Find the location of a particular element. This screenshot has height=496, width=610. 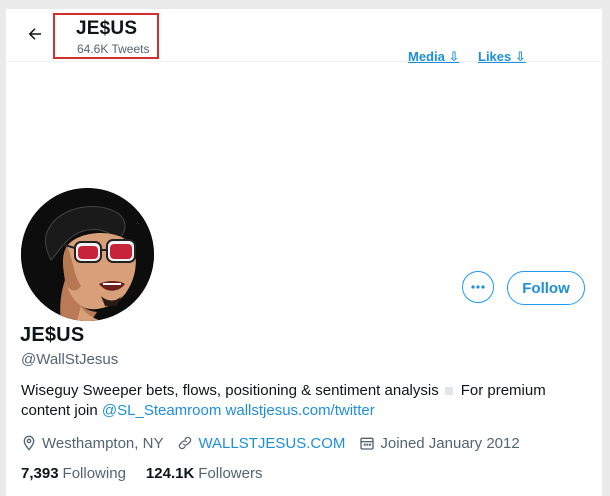

follow-counts: 7,393 Following 124.1K Followers is located at coordinates (151, 473).